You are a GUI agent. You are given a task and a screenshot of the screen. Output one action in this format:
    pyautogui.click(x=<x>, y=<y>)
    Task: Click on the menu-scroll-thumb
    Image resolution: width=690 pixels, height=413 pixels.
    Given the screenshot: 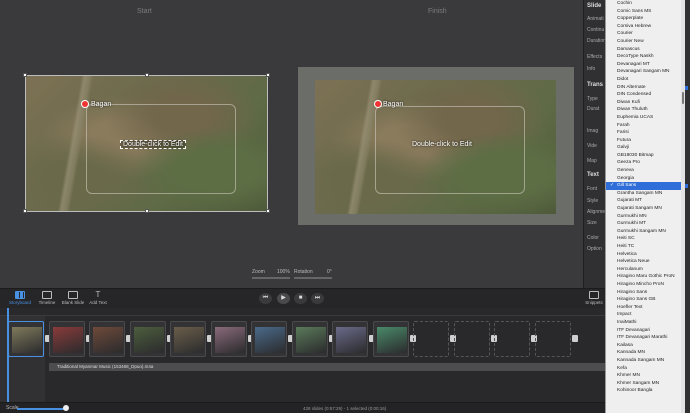 What is the action you would take?
    pyautogui.click(x=683, y=98)
    